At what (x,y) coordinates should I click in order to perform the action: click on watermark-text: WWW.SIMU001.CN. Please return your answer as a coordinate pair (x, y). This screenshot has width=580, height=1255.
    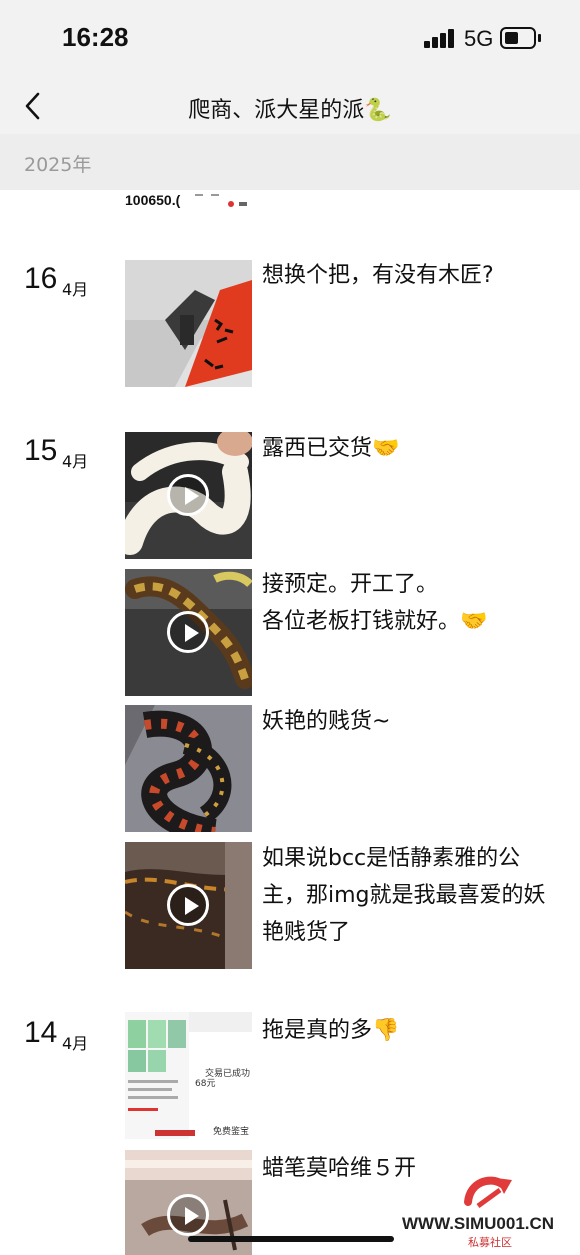
    Looking at the image, I should click on (478, 1223).